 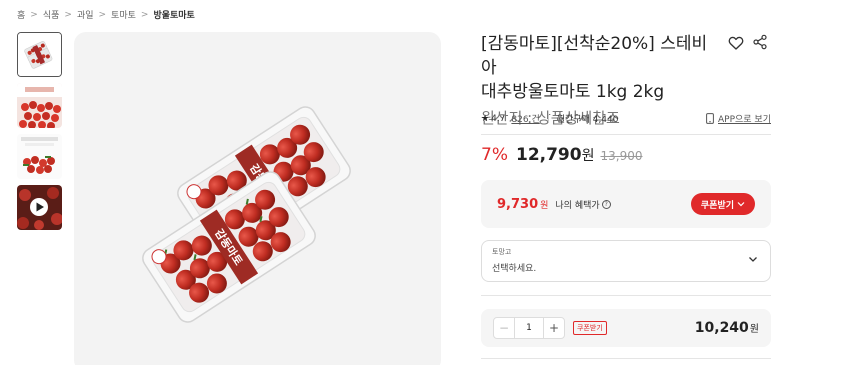 I want to click on breadcrumb-cherry-tomato: 방울토마토, so click(x=173, y=14).